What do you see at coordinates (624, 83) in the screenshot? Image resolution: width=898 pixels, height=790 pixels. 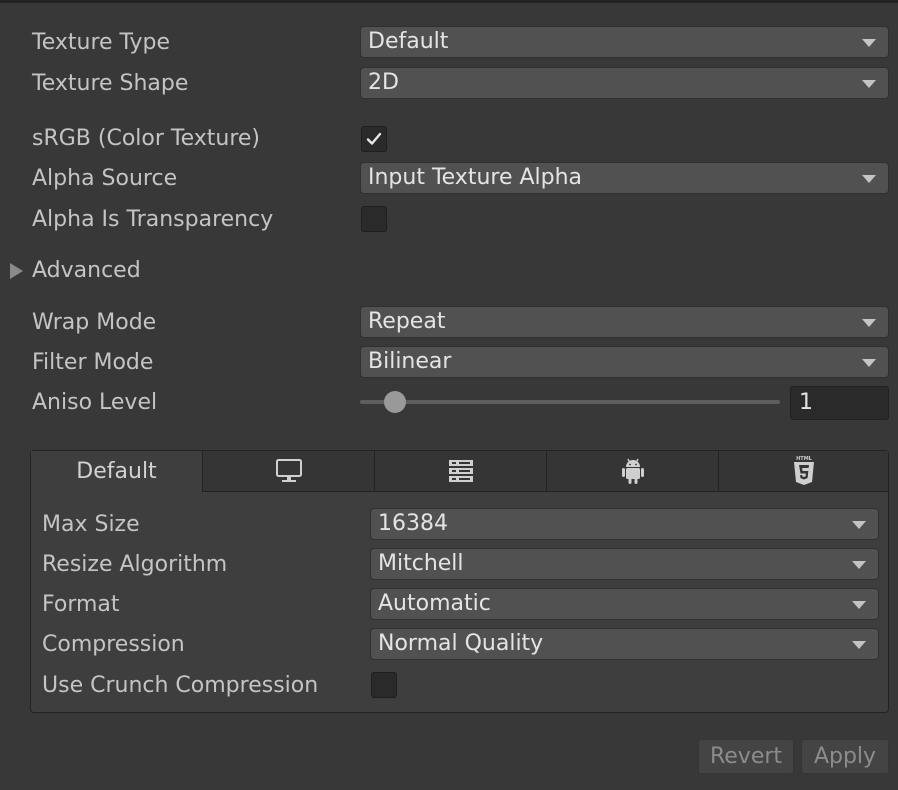 I see `texture-shape-dropdown: 2D` at bounding box center [624, 83].